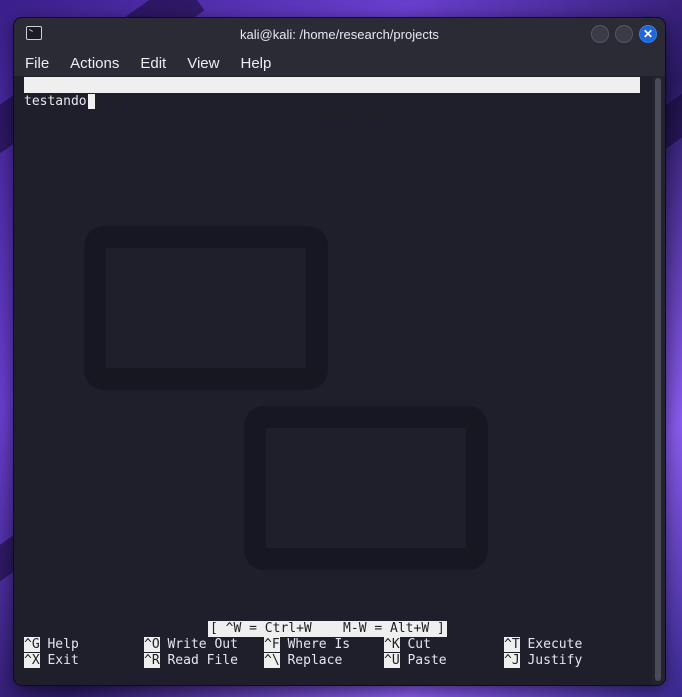 This screenshot has width=682, height=697. I want to click on shortcut-read-file: ^R Read File, so click(191, 661).